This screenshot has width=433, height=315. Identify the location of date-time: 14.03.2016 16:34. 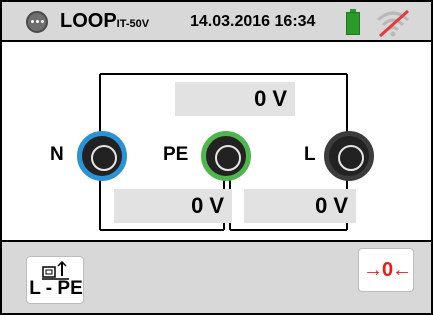
(253, 21).